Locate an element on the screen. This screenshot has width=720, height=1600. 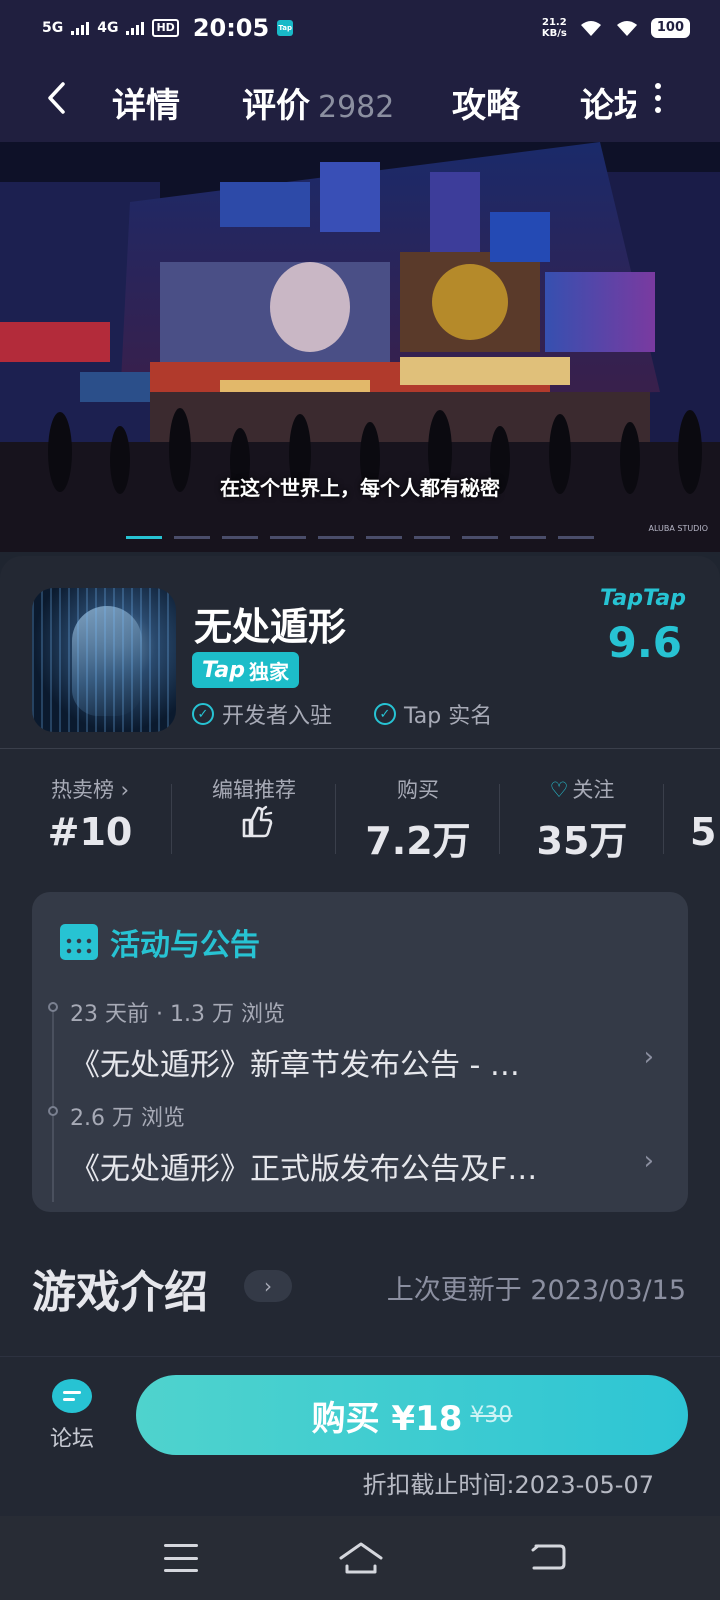
network-5g-label: 5G is located at coordinates (53, 28).